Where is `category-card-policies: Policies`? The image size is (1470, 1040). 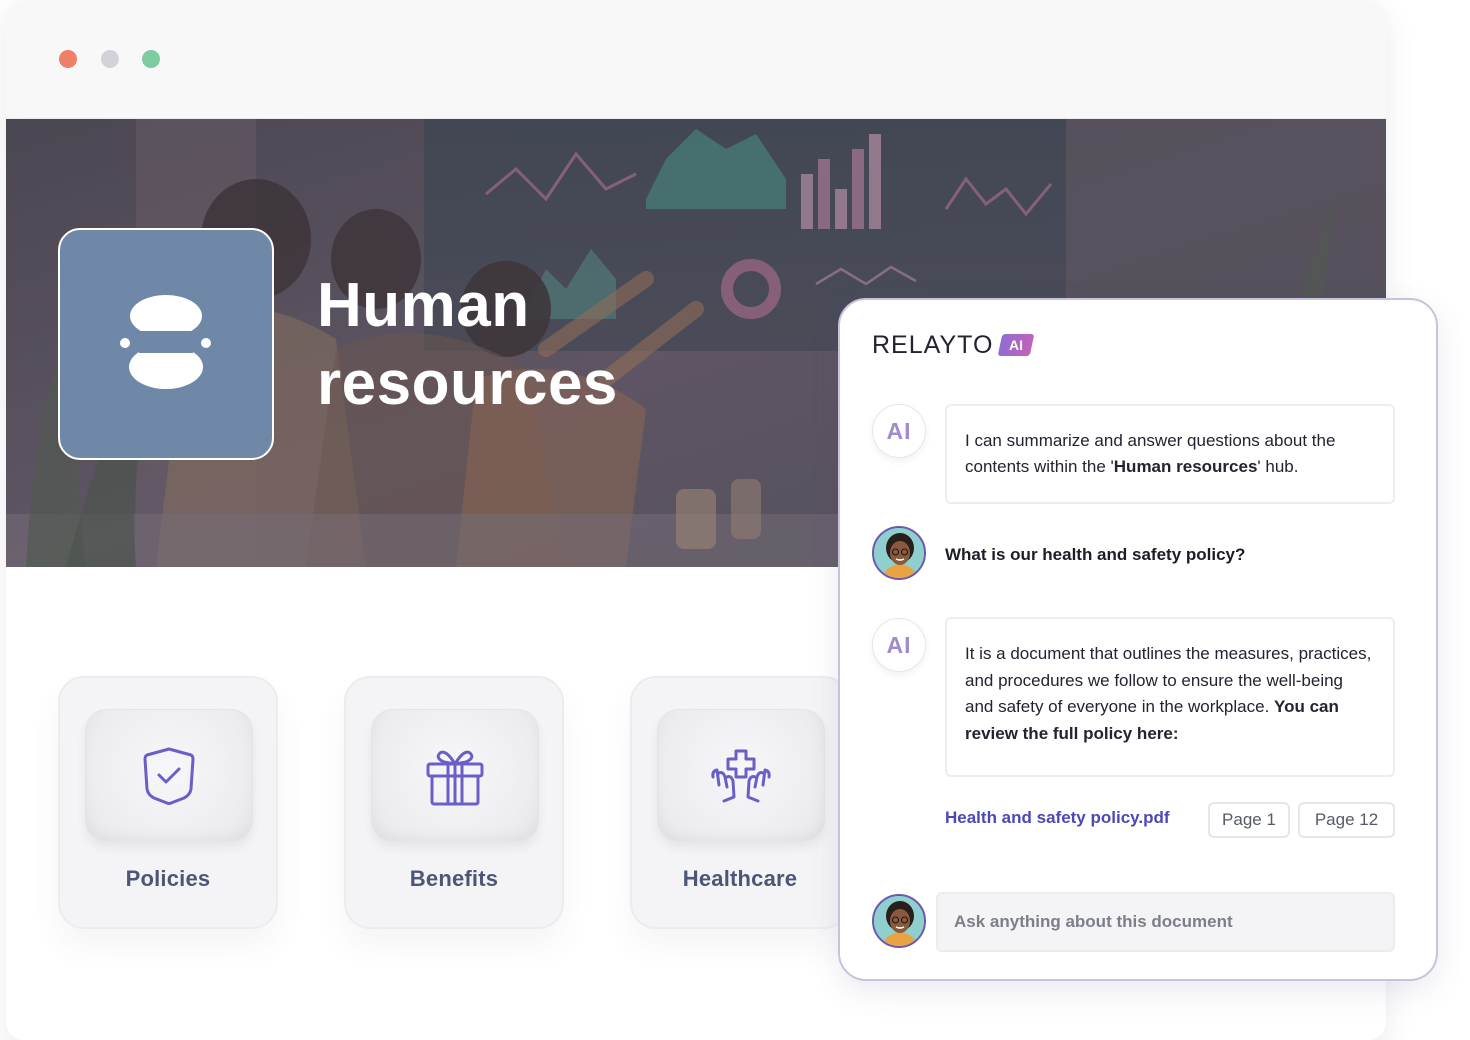 category-card-policies: Policies is located at coordinates (168, 802).